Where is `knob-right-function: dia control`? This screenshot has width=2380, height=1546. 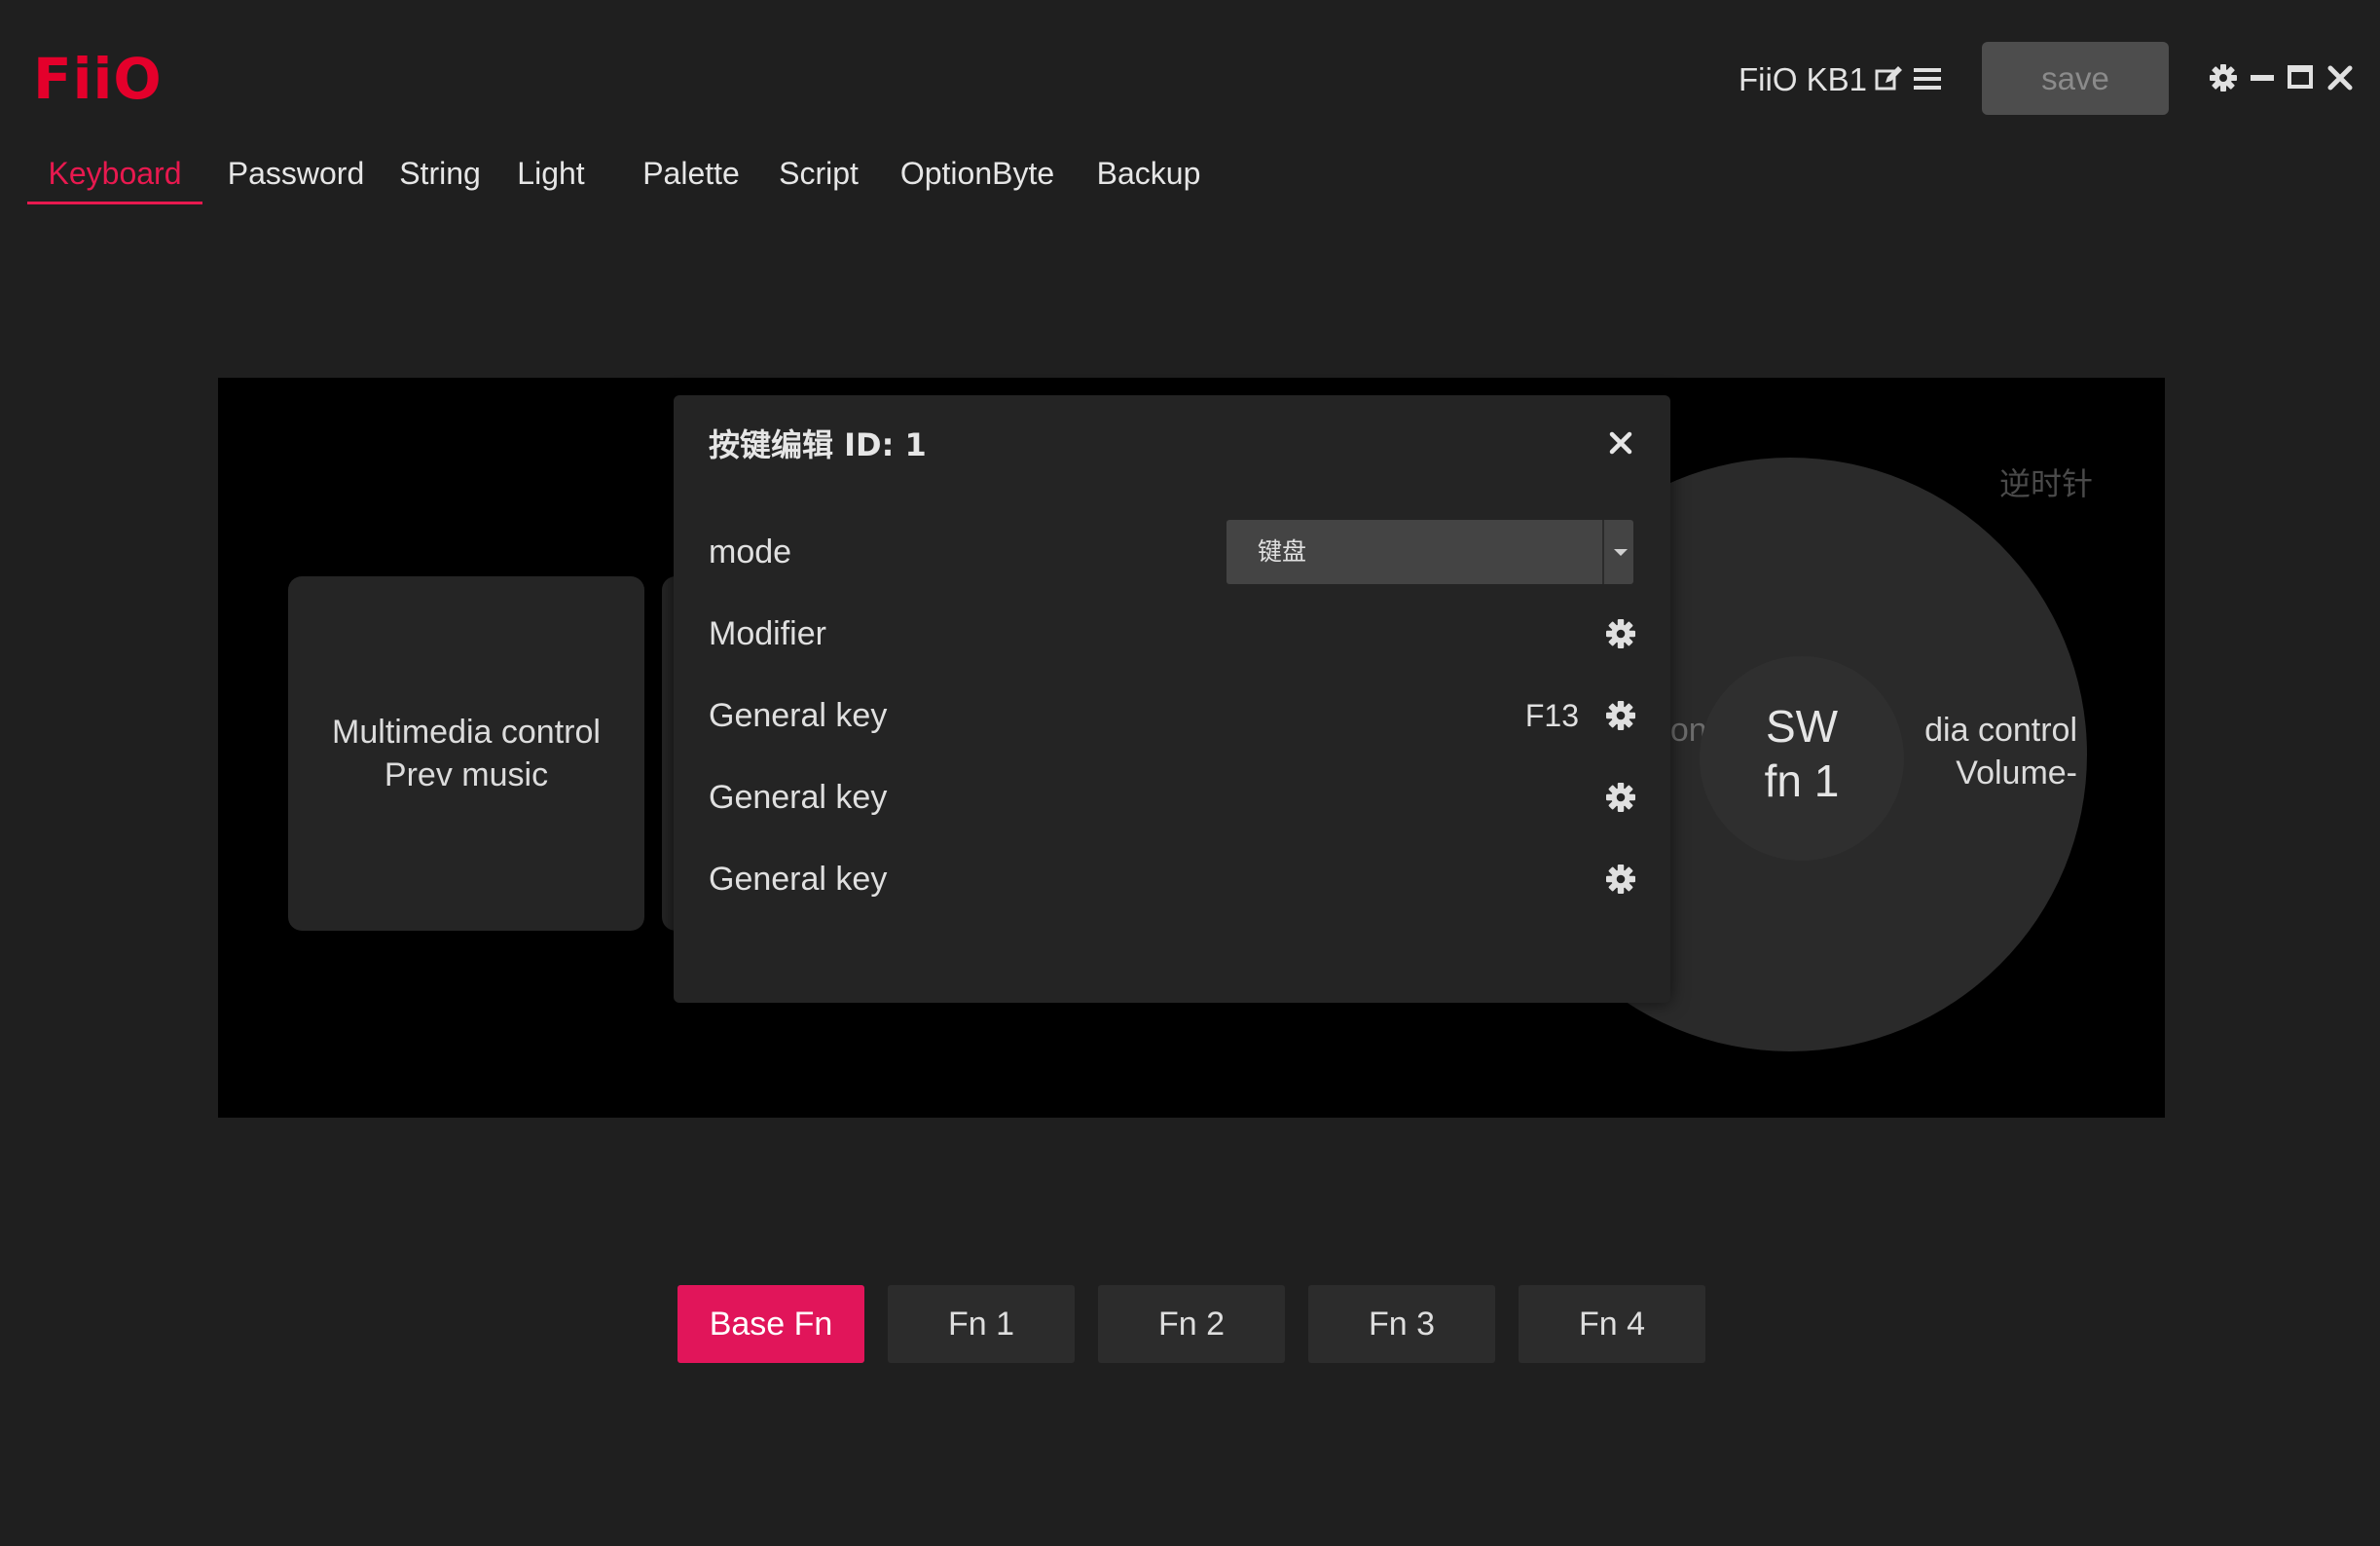
knob-right-function: dia control is located at coordinates (2000, 730).